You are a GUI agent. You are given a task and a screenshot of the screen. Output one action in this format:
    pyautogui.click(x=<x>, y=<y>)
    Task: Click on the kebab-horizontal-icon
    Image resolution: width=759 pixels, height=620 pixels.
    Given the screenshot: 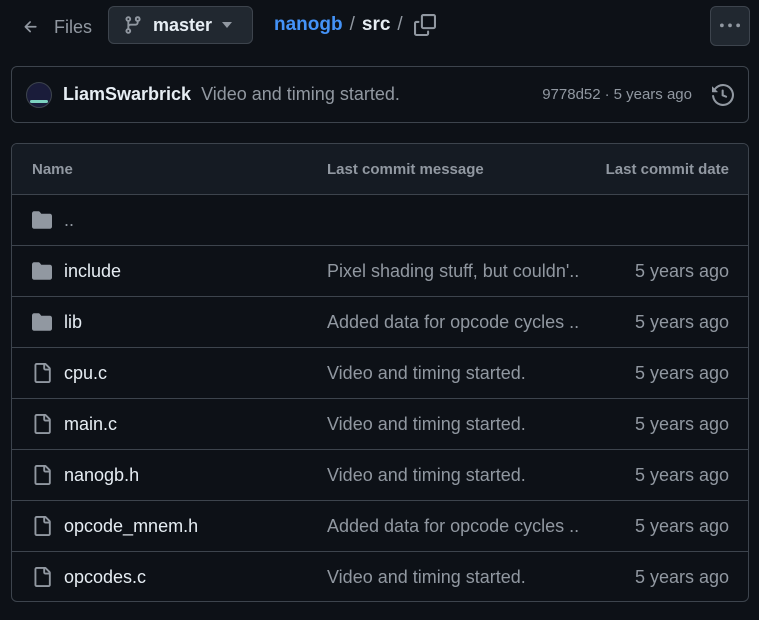 What is the action you would take?
    pyautogui.click(x=730, y=25)
    